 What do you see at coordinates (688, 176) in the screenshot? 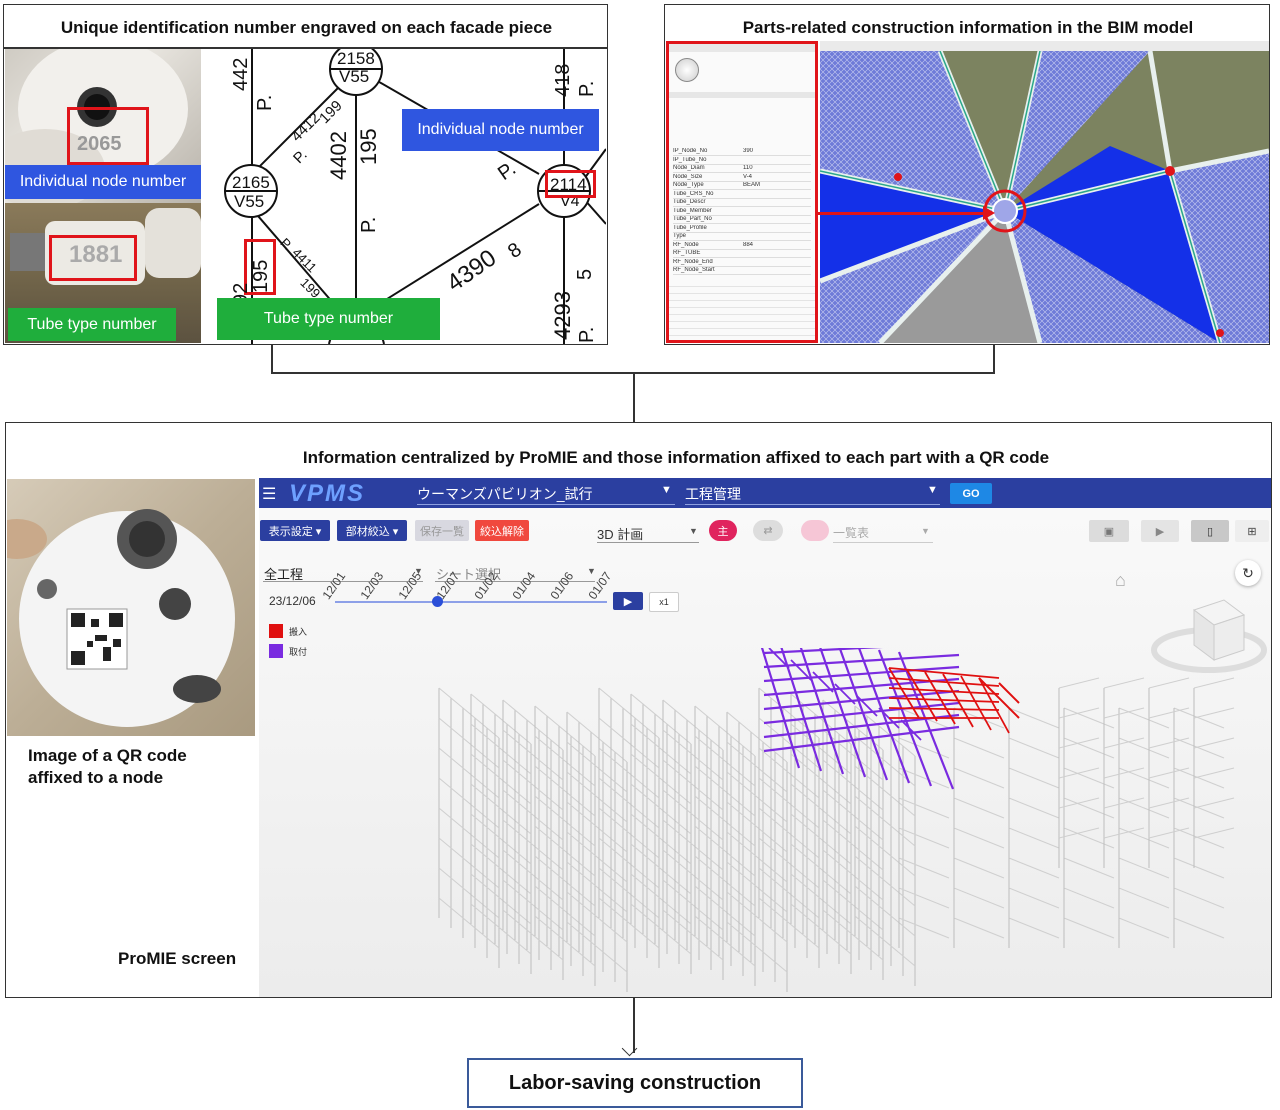
I see `bim-property-key: Node_Size` at bounding box center [688, 176].